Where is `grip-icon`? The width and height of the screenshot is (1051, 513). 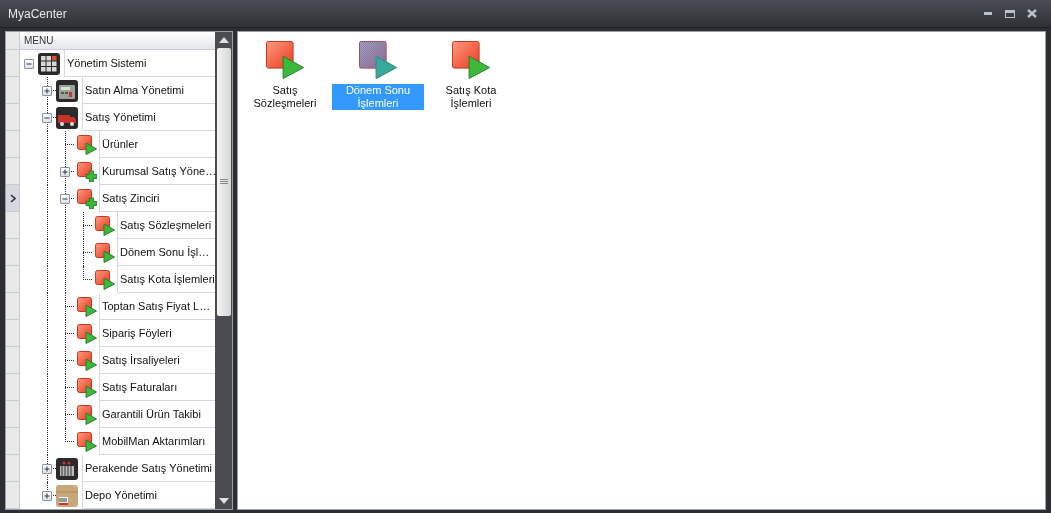 grip-icon is located at coordinates (223, 182).